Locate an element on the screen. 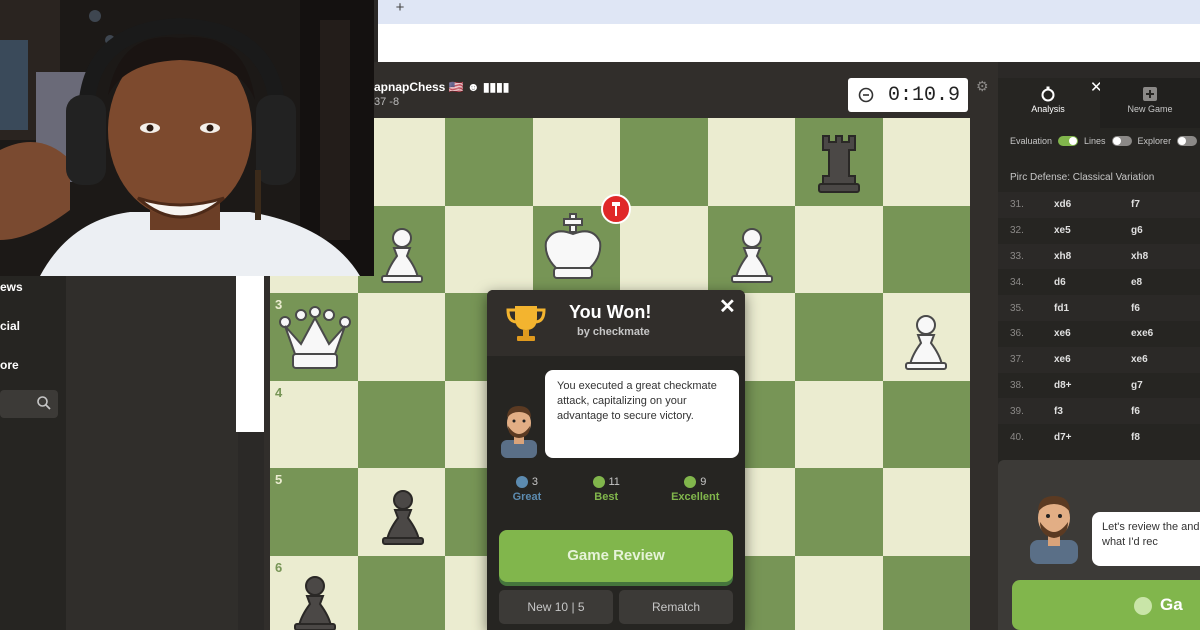  explorer-label: Explorer is located at coordinates (1154, 141).